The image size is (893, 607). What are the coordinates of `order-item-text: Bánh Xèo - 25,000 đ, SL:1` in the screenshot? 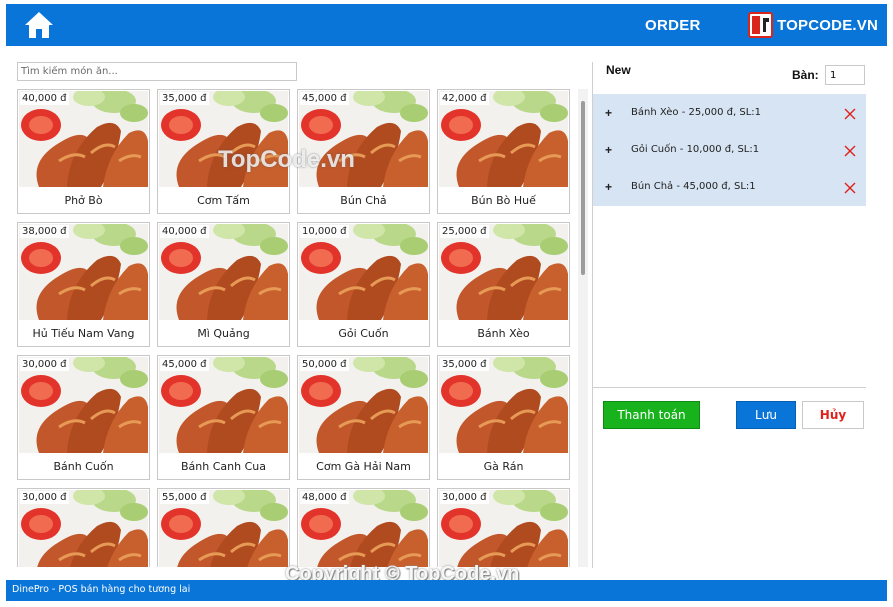 It's located at (696, 112).